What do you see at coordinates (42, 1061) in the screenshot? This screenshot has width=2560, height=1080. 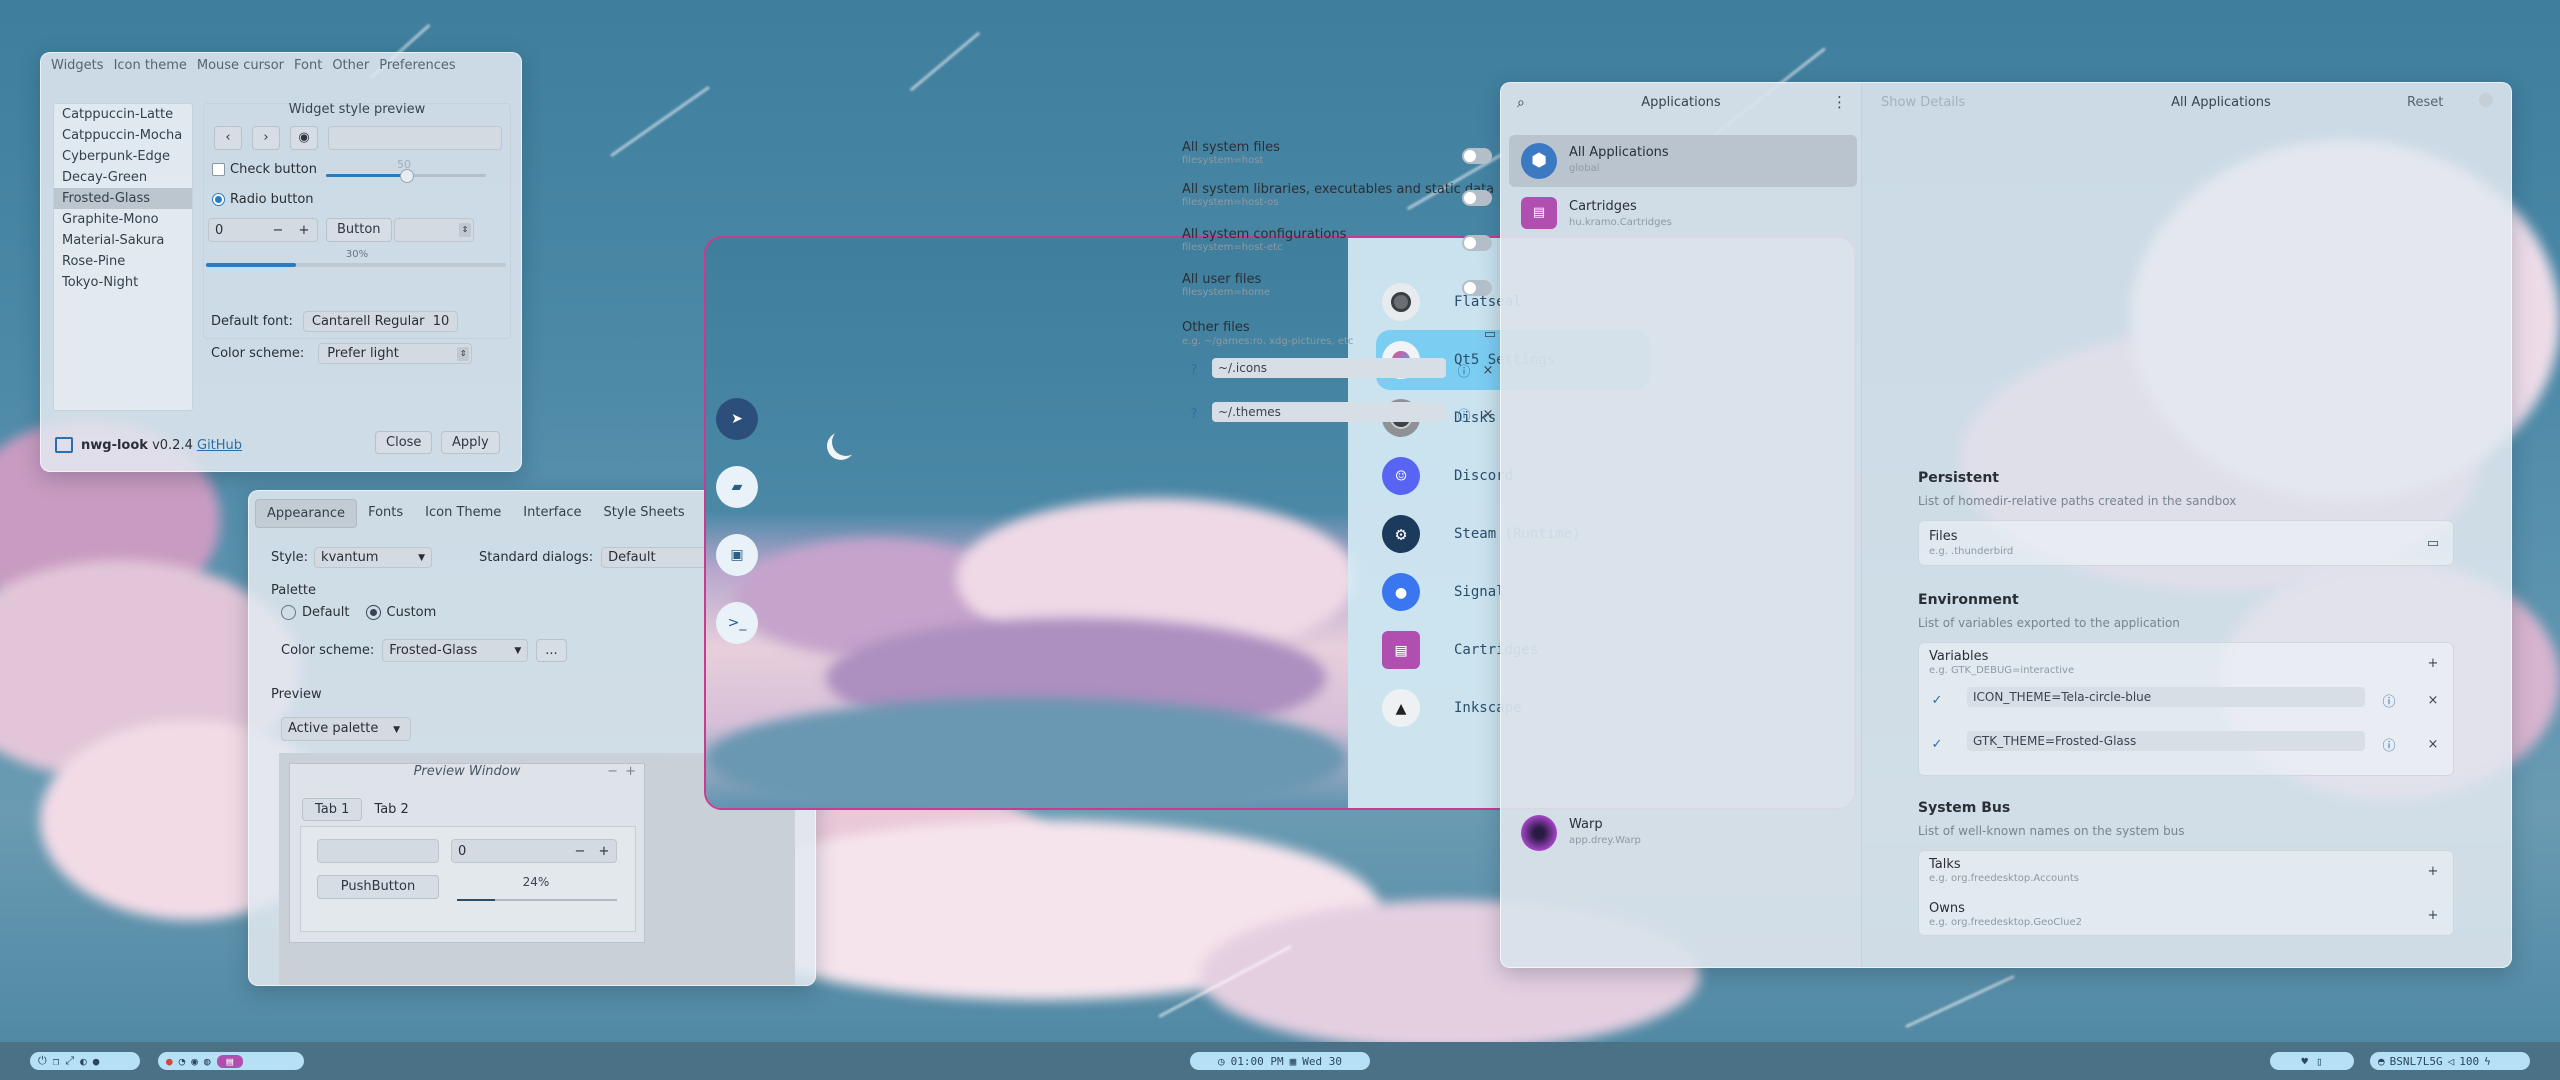 I see `power-icon: ⏻` at bounding box center [42, 1061].